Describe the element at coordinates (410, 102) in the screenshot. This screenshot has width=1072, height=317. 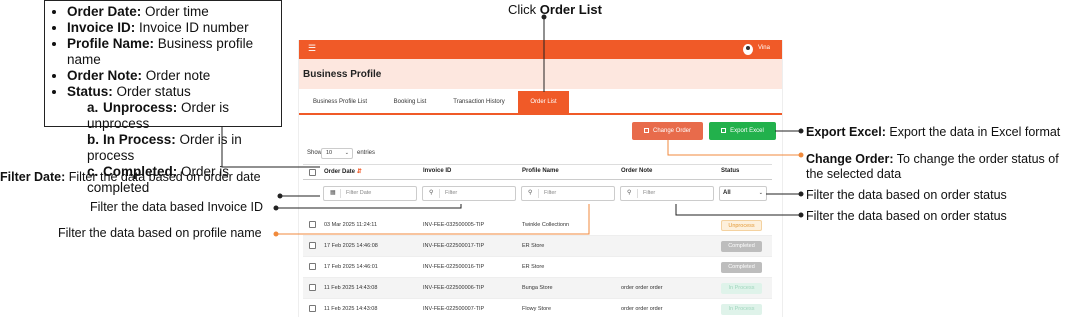
I see `tab-booking-list: Booking List` at that location.